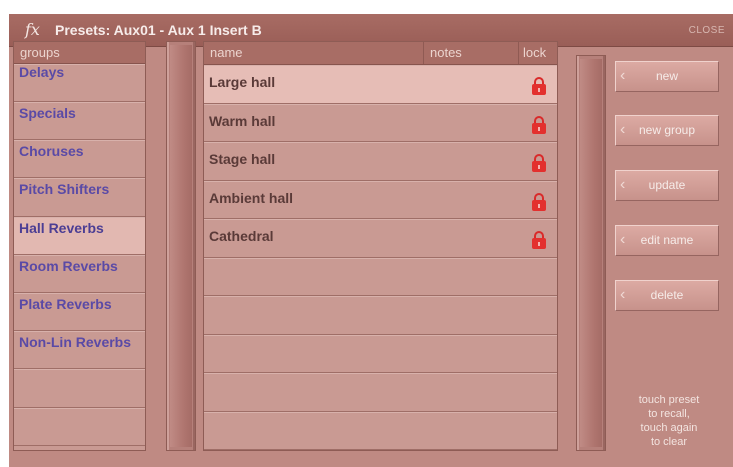 Image resolution: width=733 pixels, height=467 pixels. What do you see at coordinates (32, 29) in the screenshot?
I see `fx-logo: fx` at bounding box center [32, 29].